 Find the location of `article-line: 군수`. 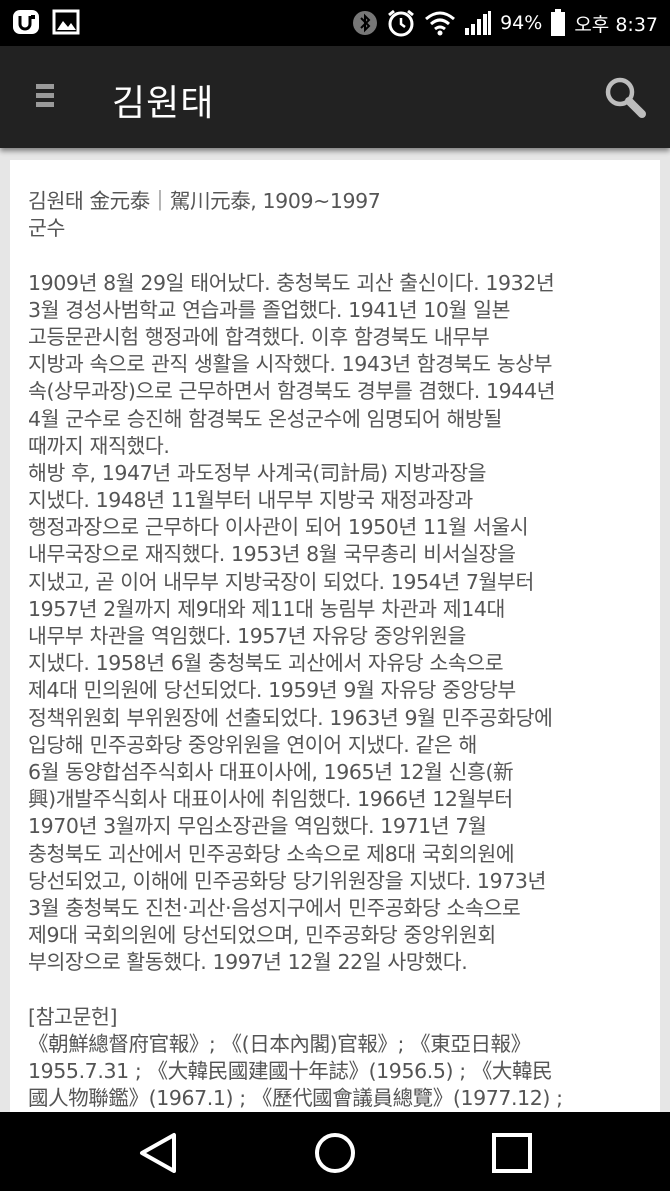

article-line: 군수 is located at coordinates (46, 228).